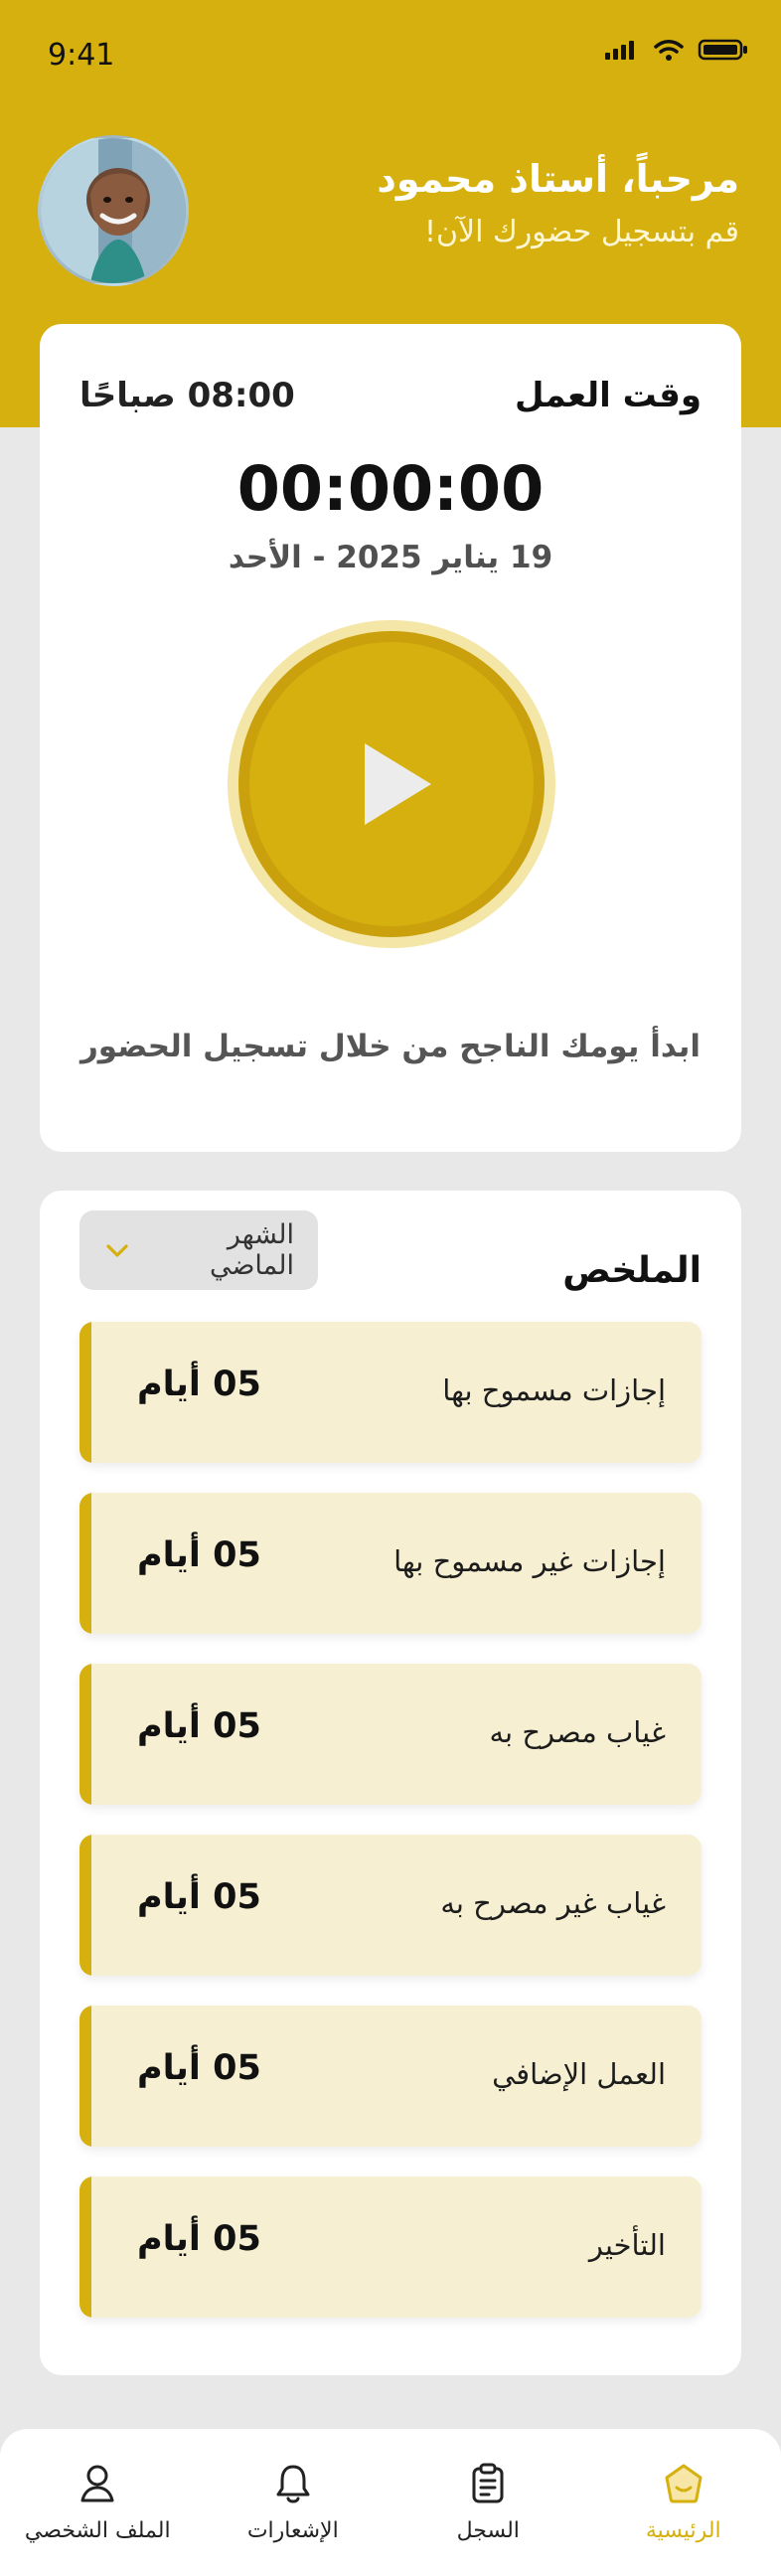 The image size is (781, 2576). I want to click on home-icon, so click(684, 2483).